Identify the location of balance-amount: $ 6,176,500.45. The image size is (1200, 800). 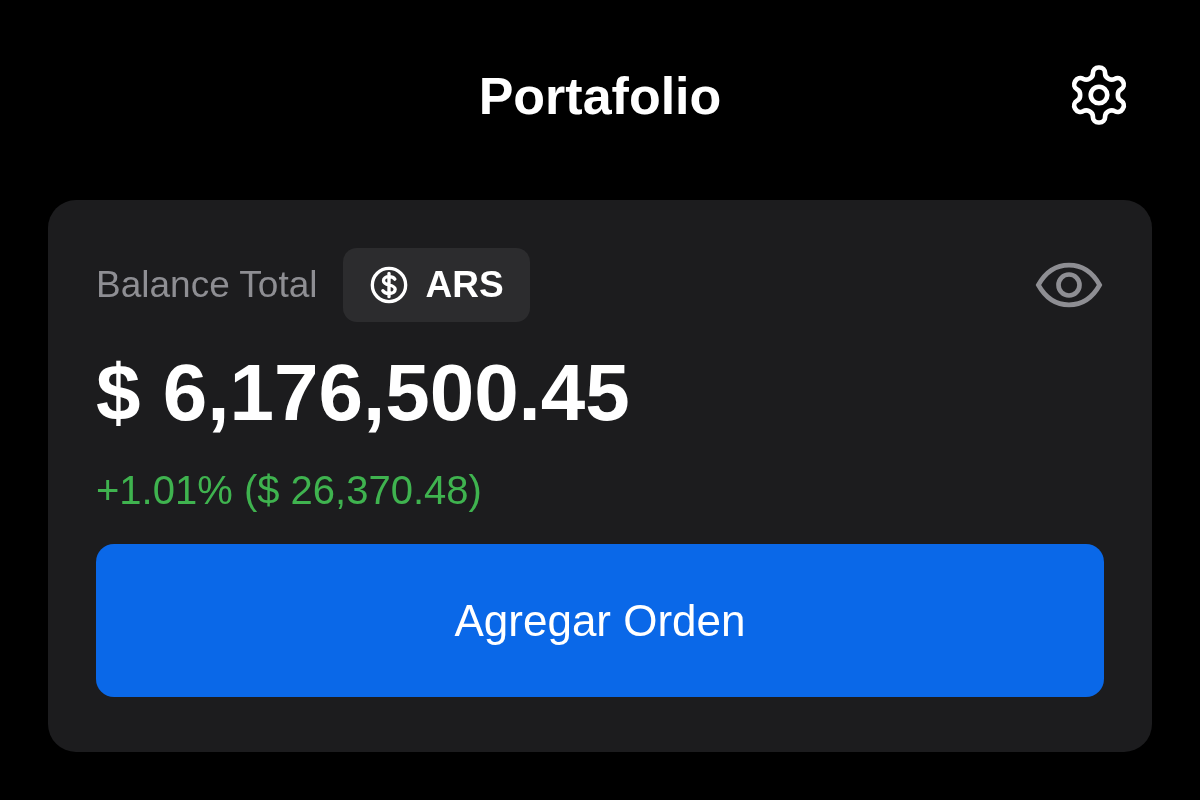
(363, 393).